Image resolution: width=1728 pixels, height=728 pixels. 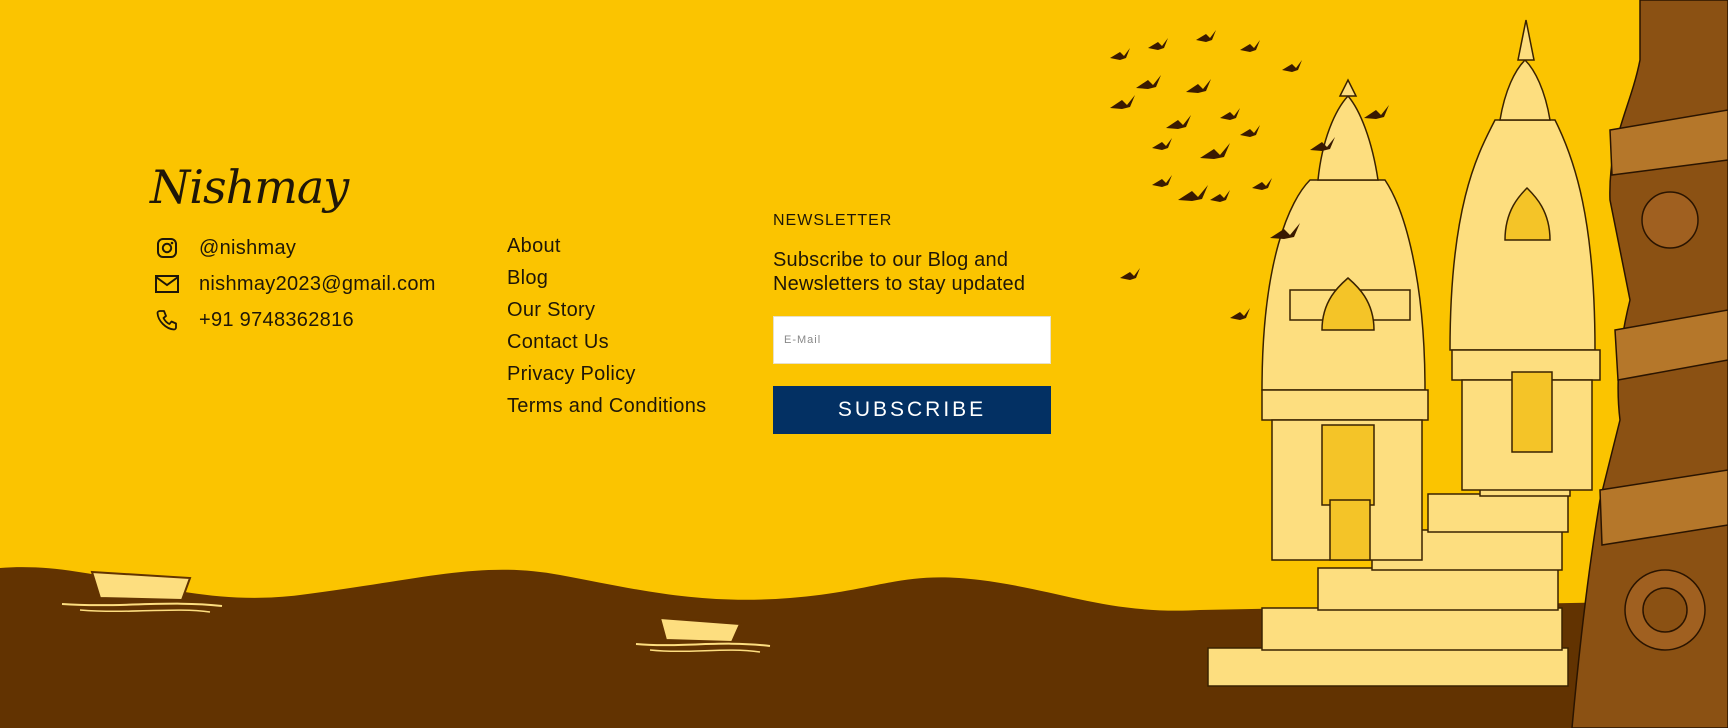 I want to click on newsletter-text-line-1: Subscribe to our Blog and, so click(x=891, y=260).